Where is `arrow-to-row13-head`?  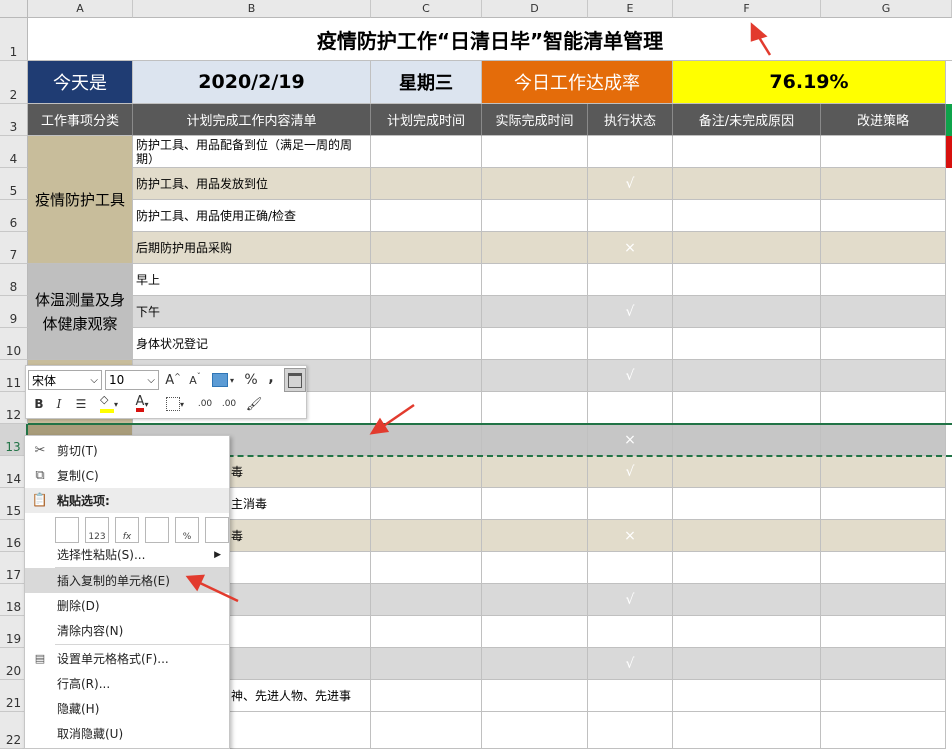
arrow-to-row13-head is located at coordinates (379, 426).